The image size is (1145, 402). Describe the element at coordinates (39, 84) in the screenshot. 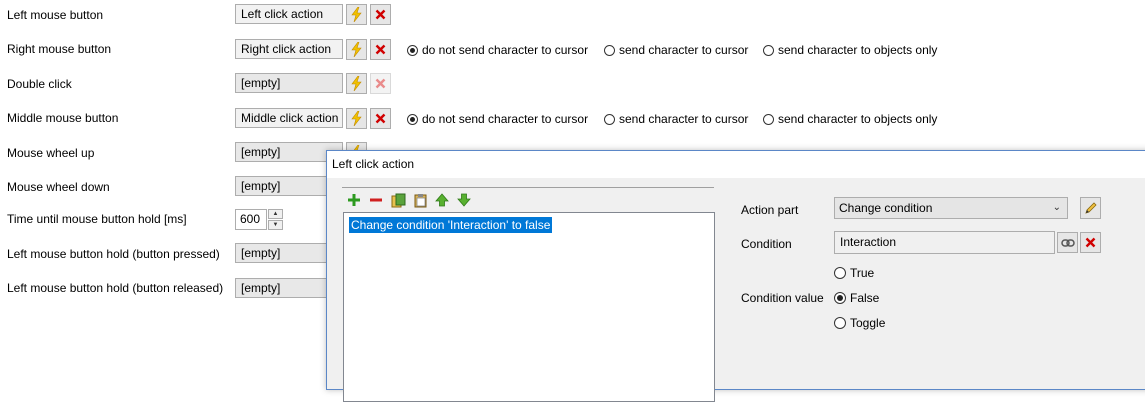

I see `row-label-double-click: Double click` at that location.